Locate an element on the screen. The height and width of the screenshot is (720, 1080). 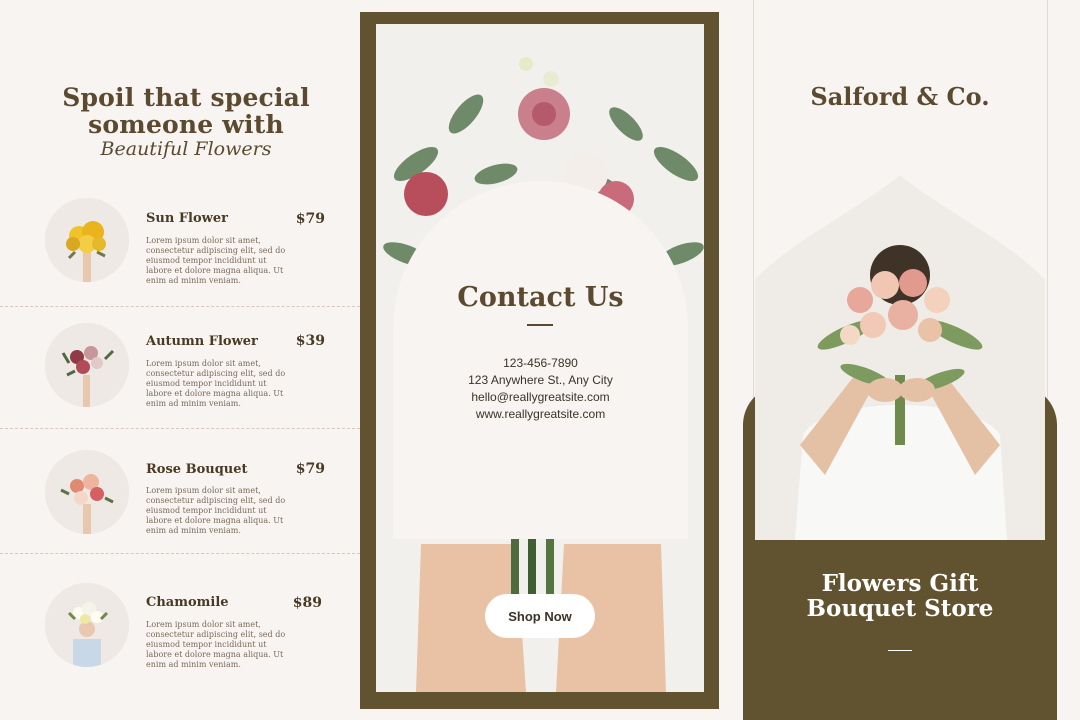
contact-website: www.reallygreatsite.com is located at coordinates (540, 414).